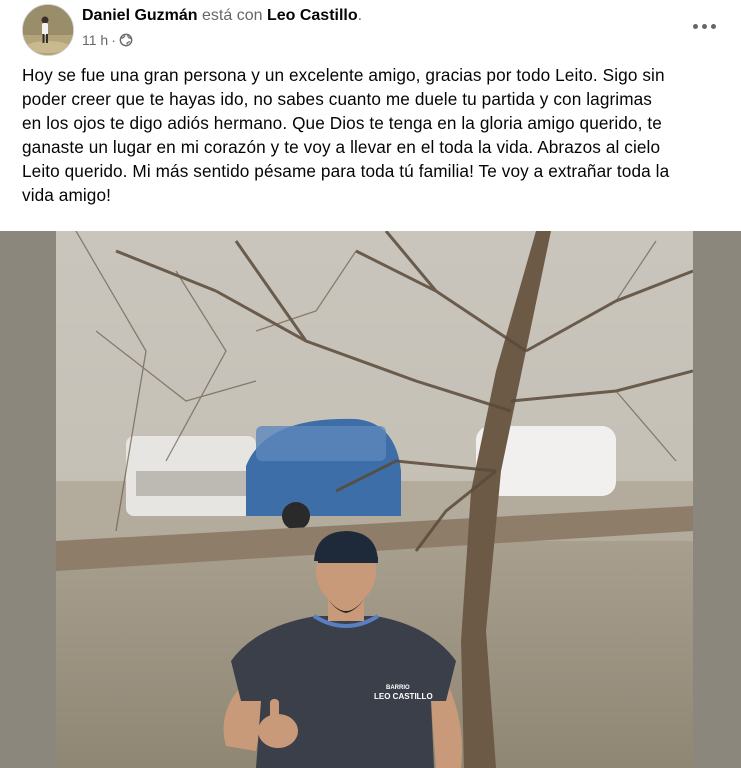 This screenshot has width=741, height=768. I want to click on author-line-suffix: ., so click(360, 15).